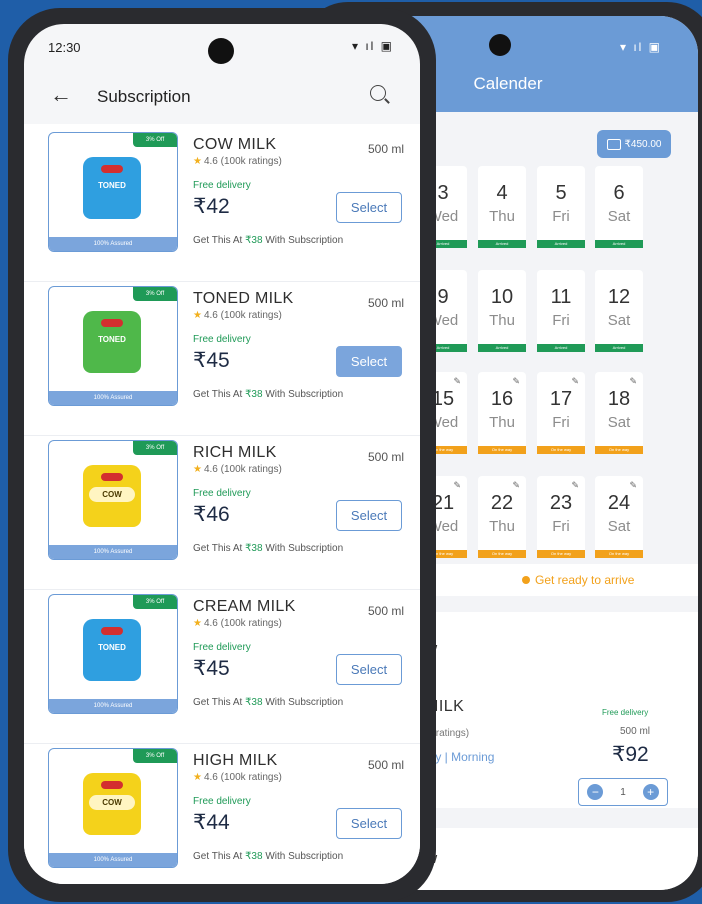 This screenshot has width=702, height=904. I want to click on search-icon, so click(380, 95).